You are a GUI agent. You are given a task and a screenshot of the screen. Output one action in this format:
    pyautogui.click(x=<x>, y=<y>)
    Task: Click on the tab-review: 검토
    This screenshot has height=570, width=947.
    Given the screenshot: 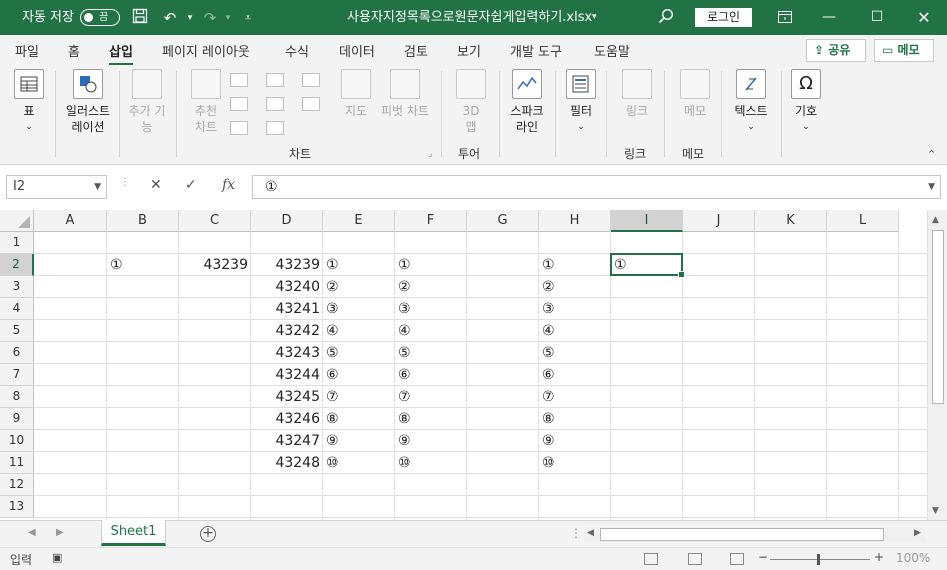 What is the action you would take?
    pyautogui.click(x=416, y=50)
    